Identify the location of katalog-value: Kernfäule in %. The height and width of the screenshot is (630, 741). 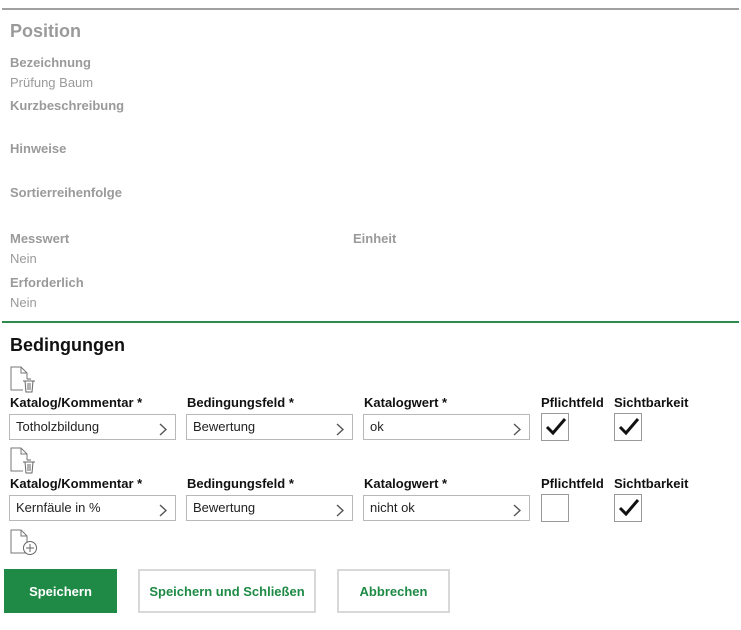
(58, 507).